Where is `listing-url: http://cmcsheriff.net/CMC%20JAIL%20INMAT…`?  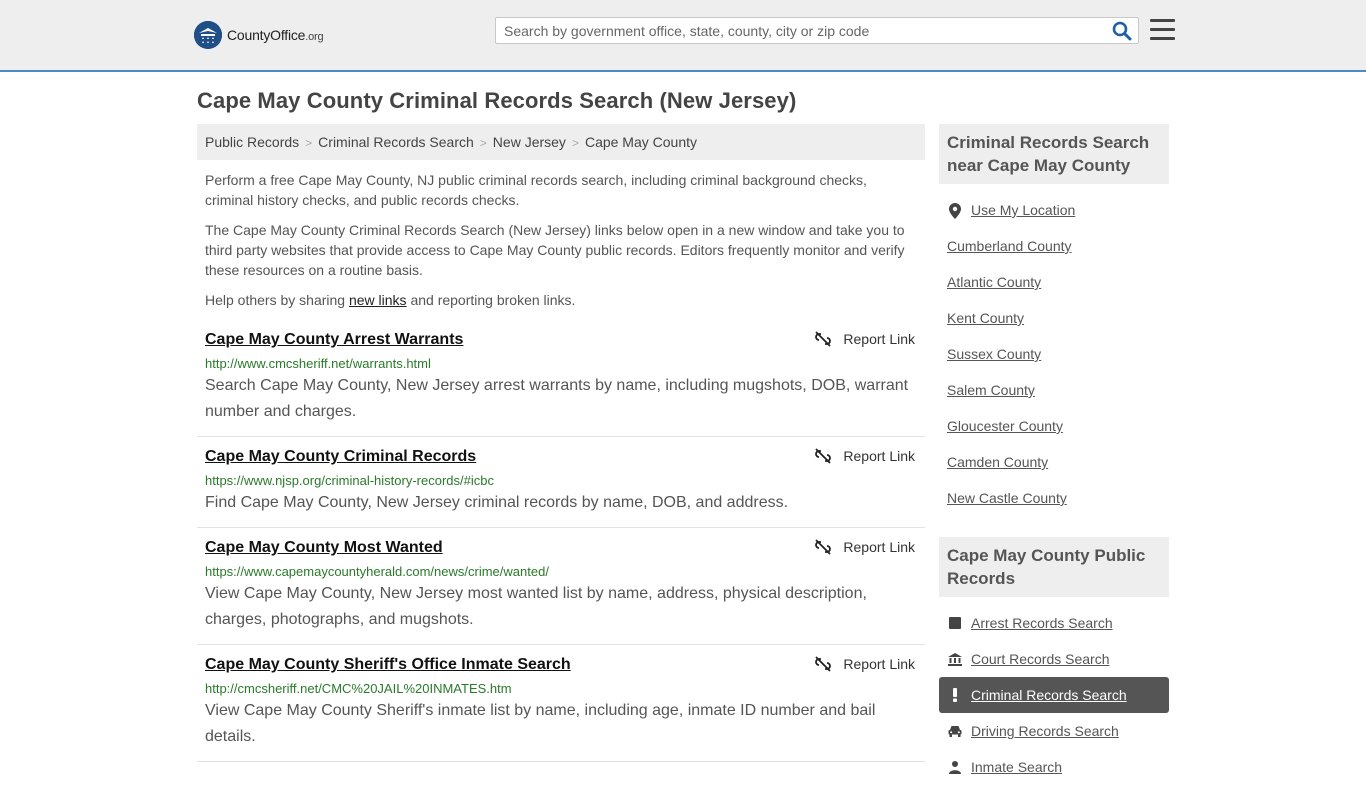 listing-url: http://cmcsheriff.net/CMC%20JAIL%20INMAT… is located at coordinates (358, 688).